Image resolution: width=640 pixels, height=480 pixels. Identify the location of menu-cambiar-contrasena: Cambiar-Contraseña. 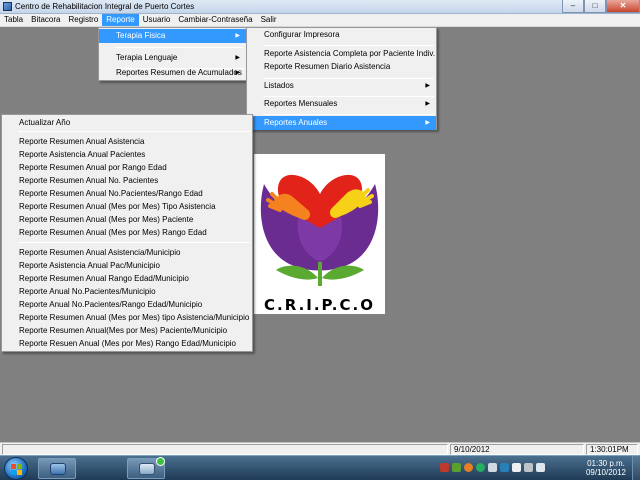
(215, 20).